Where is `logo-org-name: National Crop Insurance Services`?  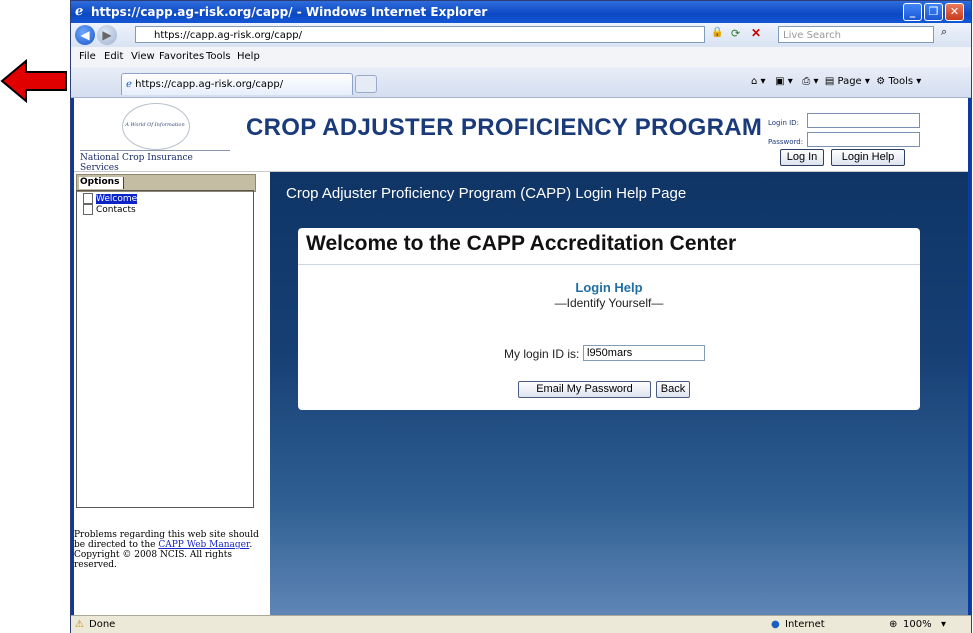 logo-org-name: National Crop Insurance Services is located at coordinates (155, 161).